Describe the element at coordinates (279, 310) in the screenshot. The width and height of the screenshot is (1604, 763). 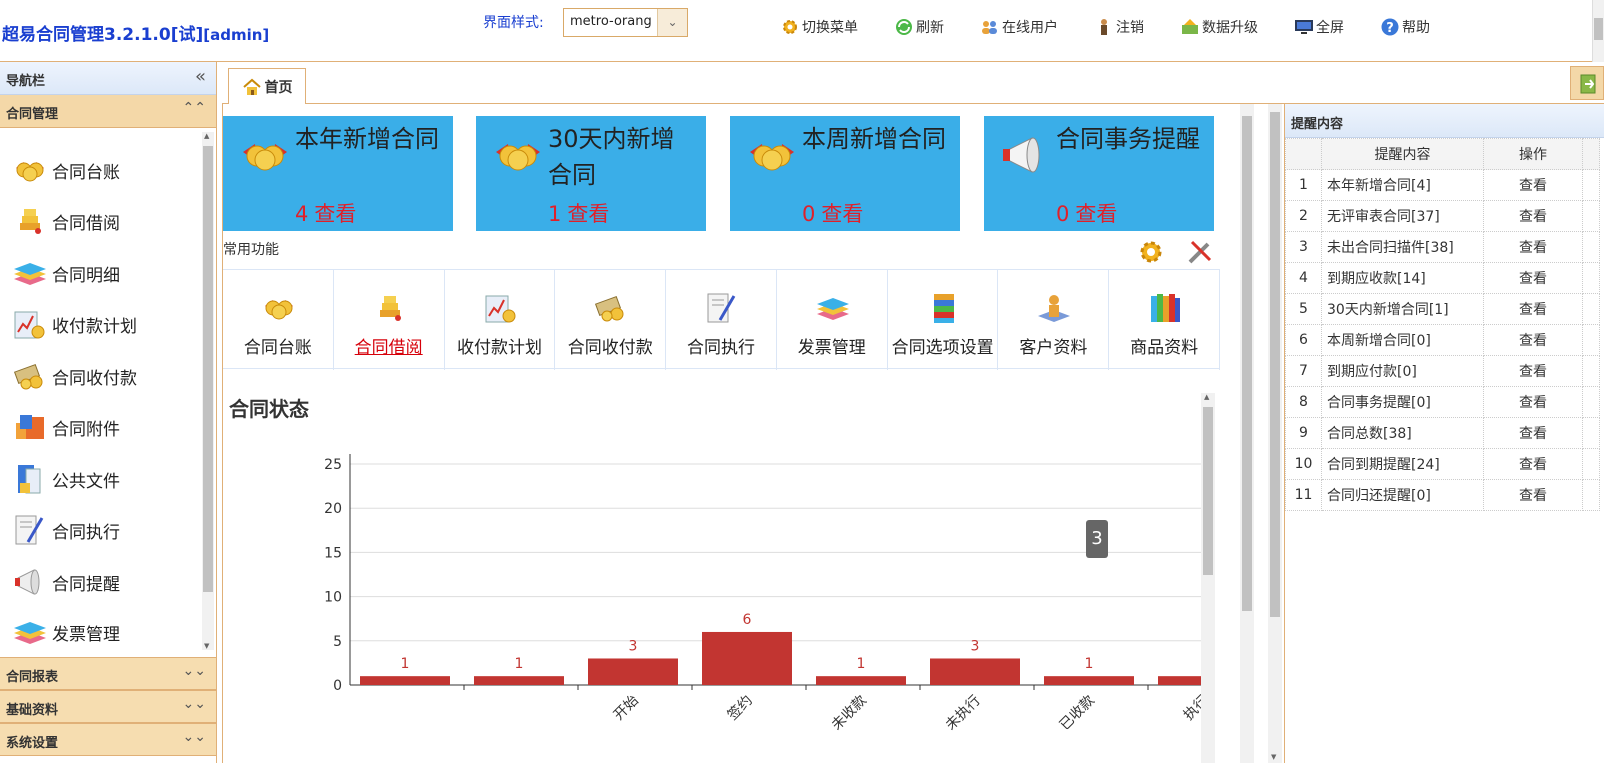
I see `coins-ribbon-icon` at that location.